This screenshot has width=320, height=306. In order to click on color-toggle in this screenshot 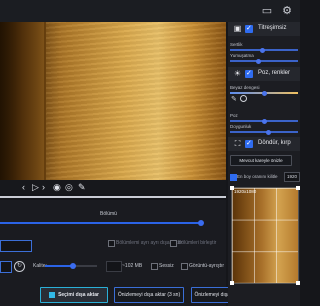, I will do `click(249, 73)`.